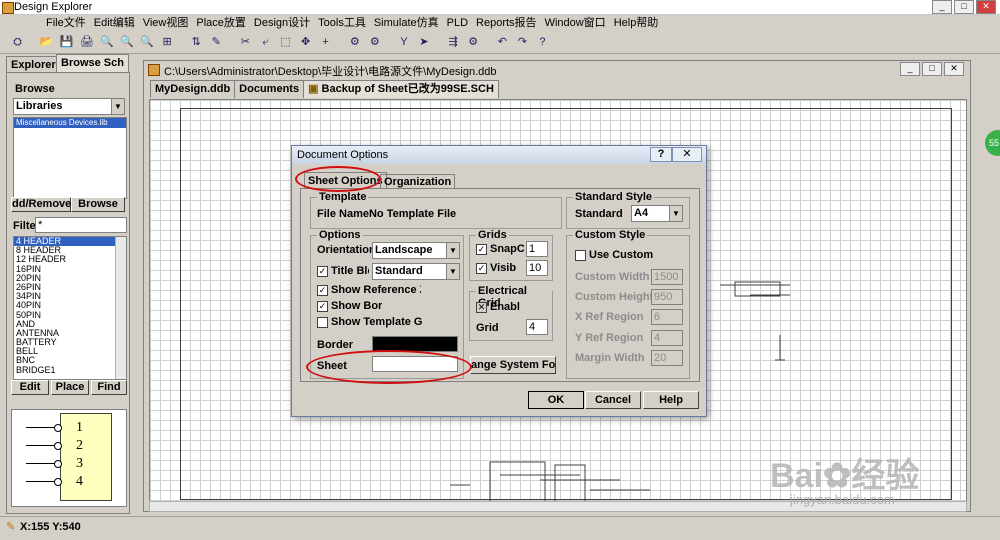 The width and height of the screenshot is (1000, 540). Describe the element at coordinates (954, 69) in the screenshot. I see `doc-close-button: ✕` at that location.